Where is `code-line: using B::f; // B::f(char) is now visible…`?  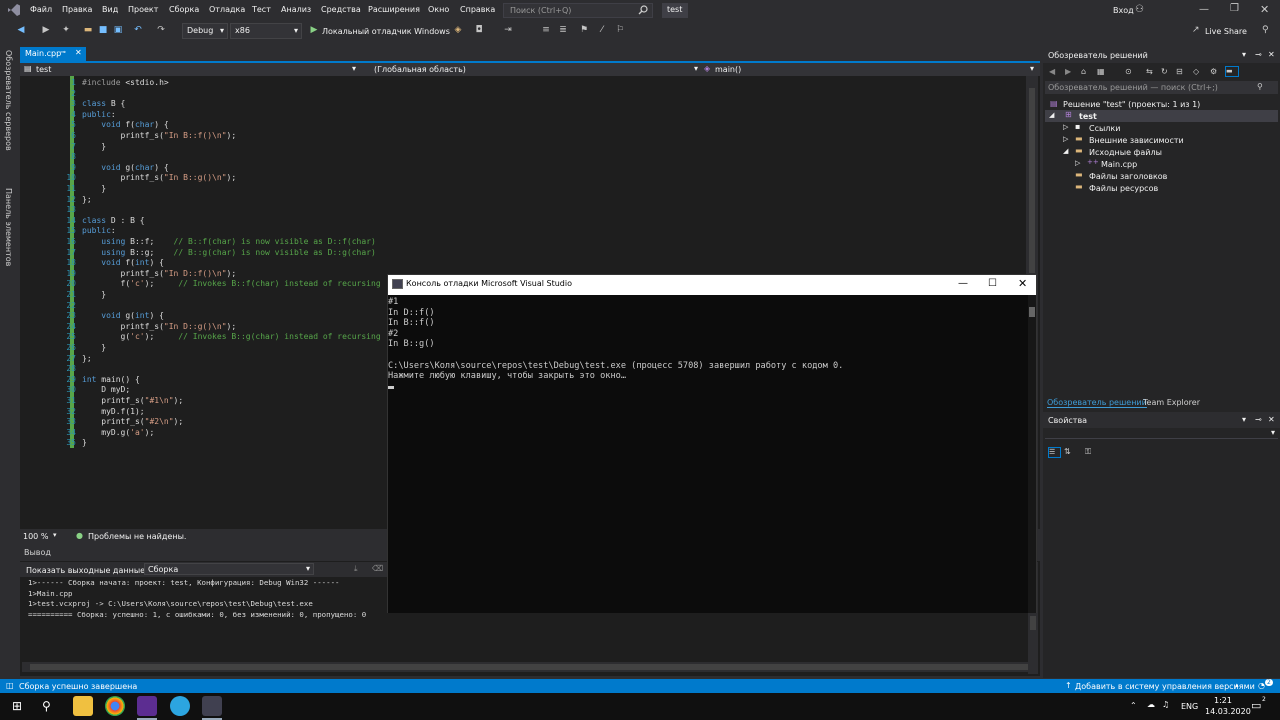
code-line: using B::f; // B::f(char) is now visible… is located at coordinates (229, 242).